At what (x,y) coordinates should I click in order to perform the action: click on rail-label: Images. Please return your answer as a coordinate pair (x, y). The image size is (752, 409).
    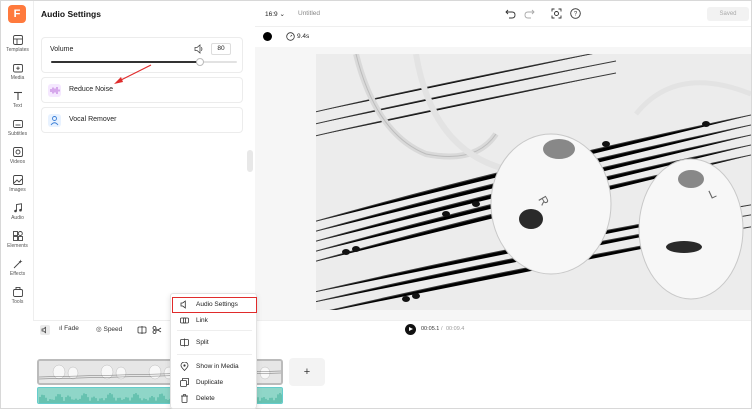
    Looking at the image, I should click on (17, 190).